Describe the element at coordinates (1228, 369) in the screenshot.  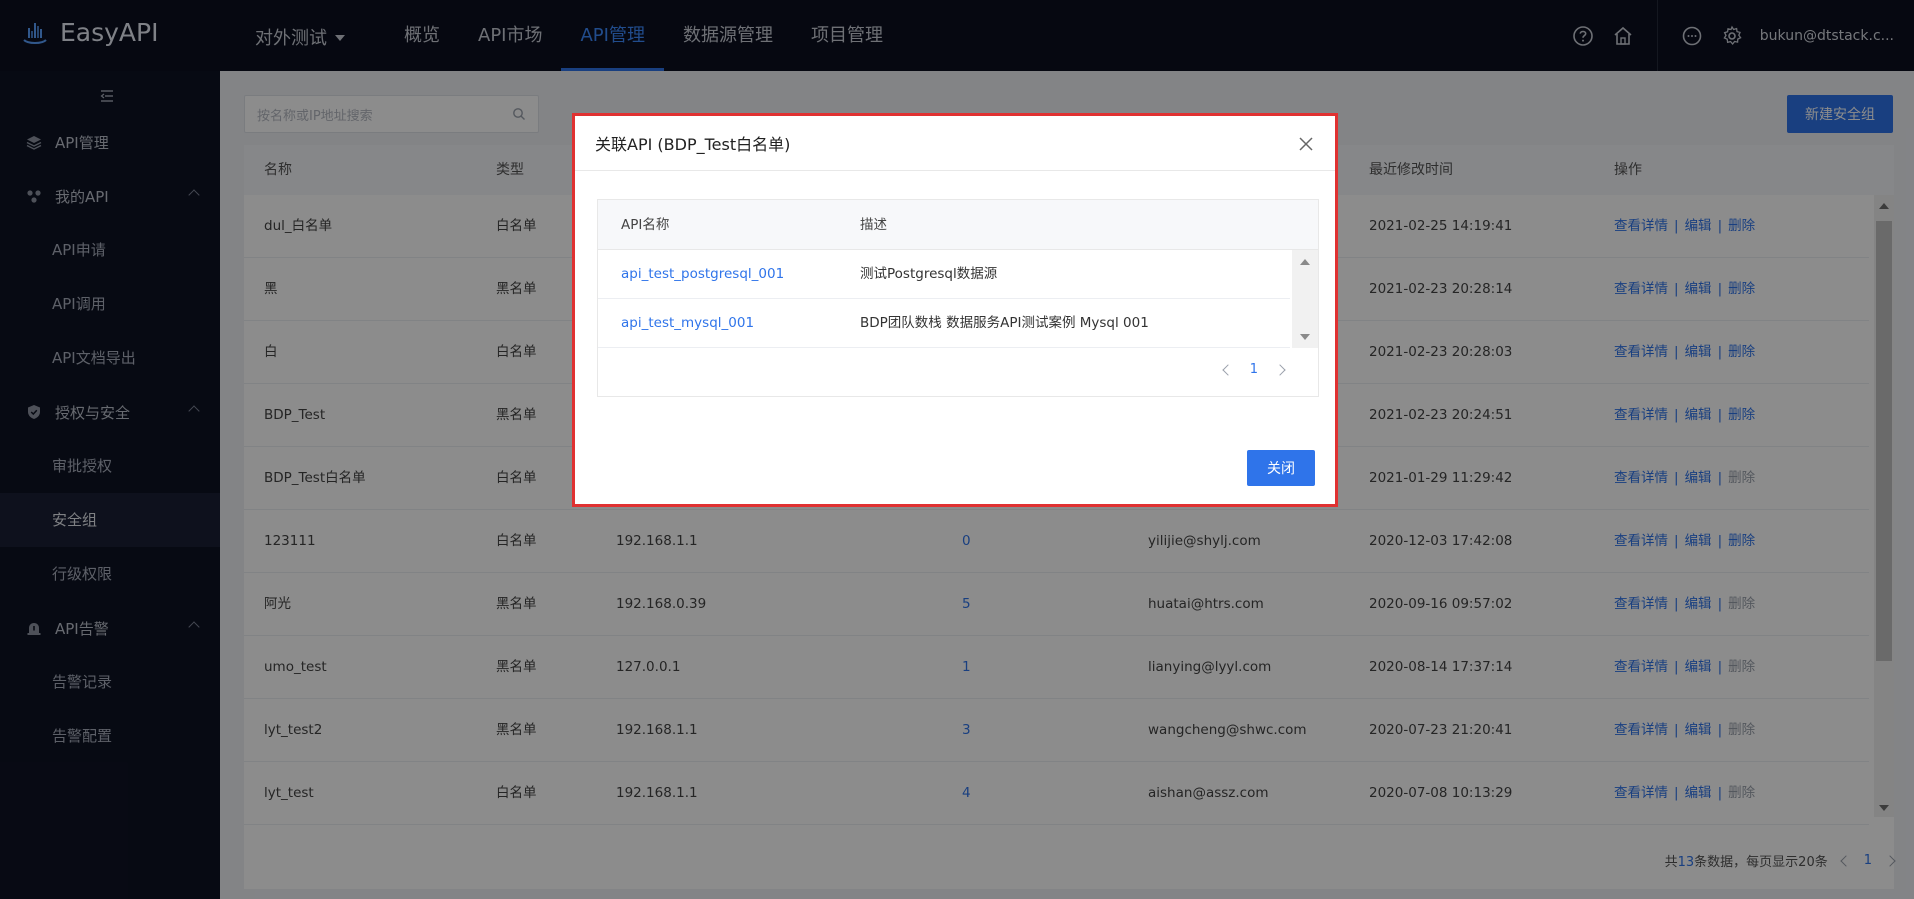
I see `prev-page-icon` at that location.